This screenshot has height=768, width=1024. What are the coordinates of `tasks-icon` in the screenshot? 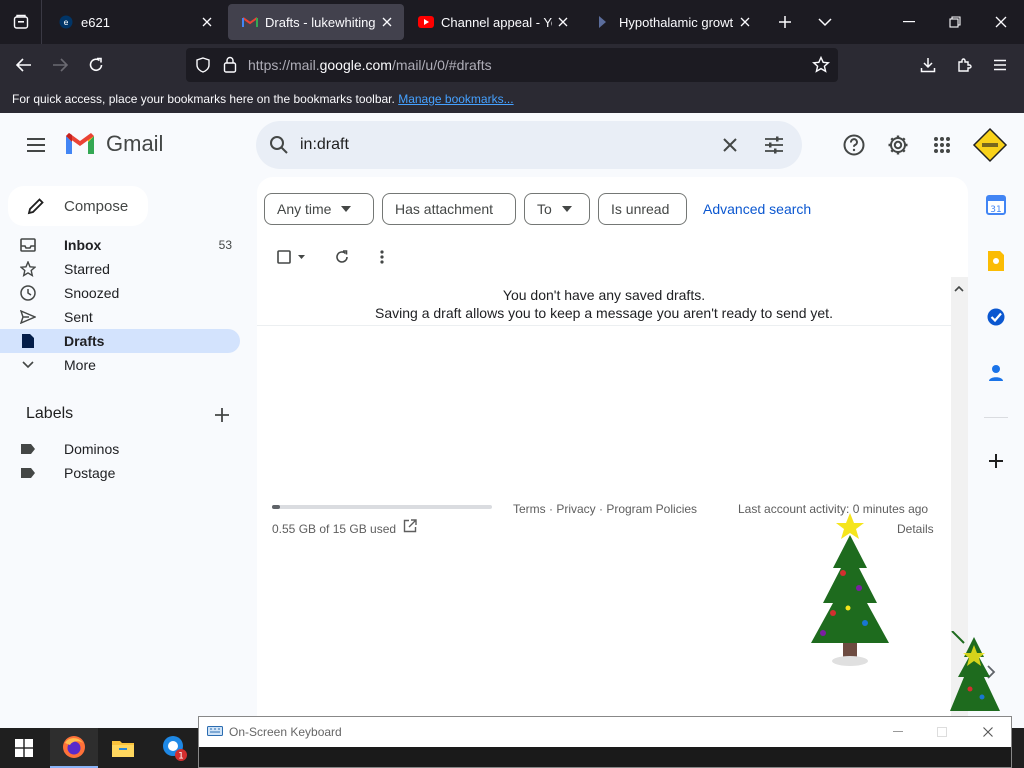 It's located at (996, 317).